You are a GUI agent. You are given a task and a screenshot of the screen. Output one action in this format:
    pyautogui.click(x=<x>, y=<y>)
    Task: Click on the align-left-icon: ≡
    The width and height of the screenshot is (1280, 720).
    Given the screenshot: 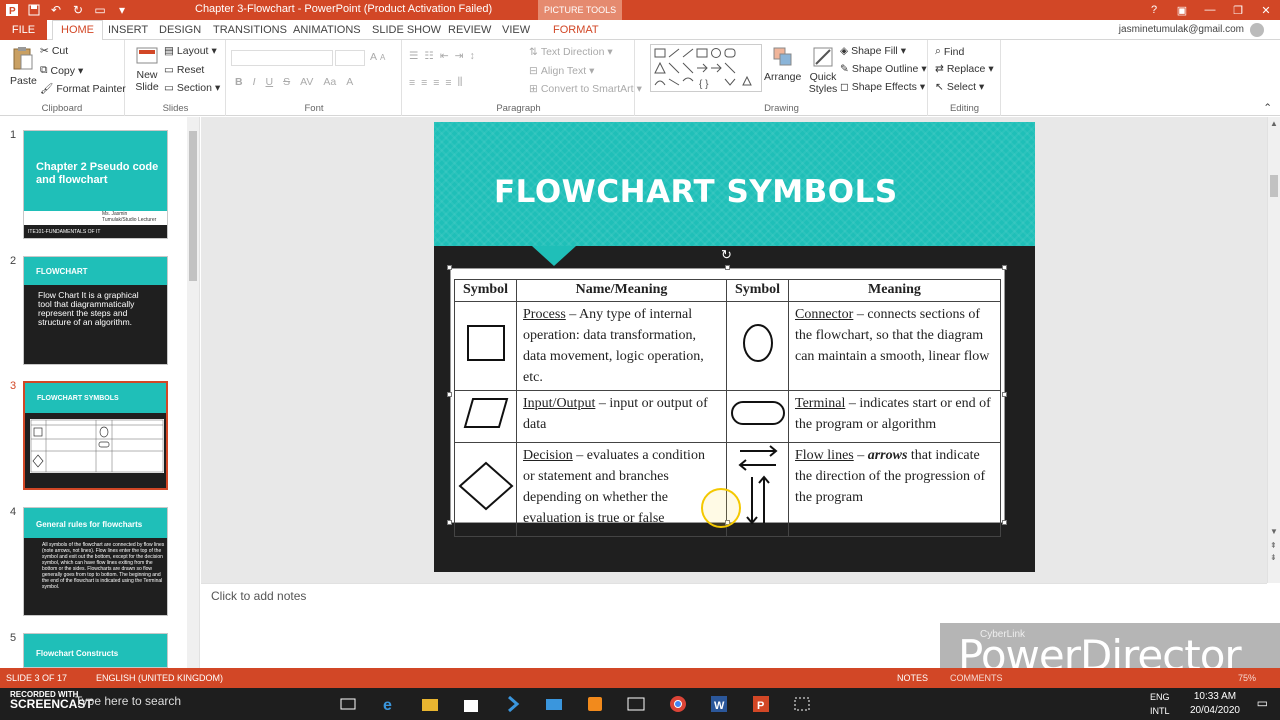 What is the action you would take?
    pyautogui.click(x=412, y=83)
    